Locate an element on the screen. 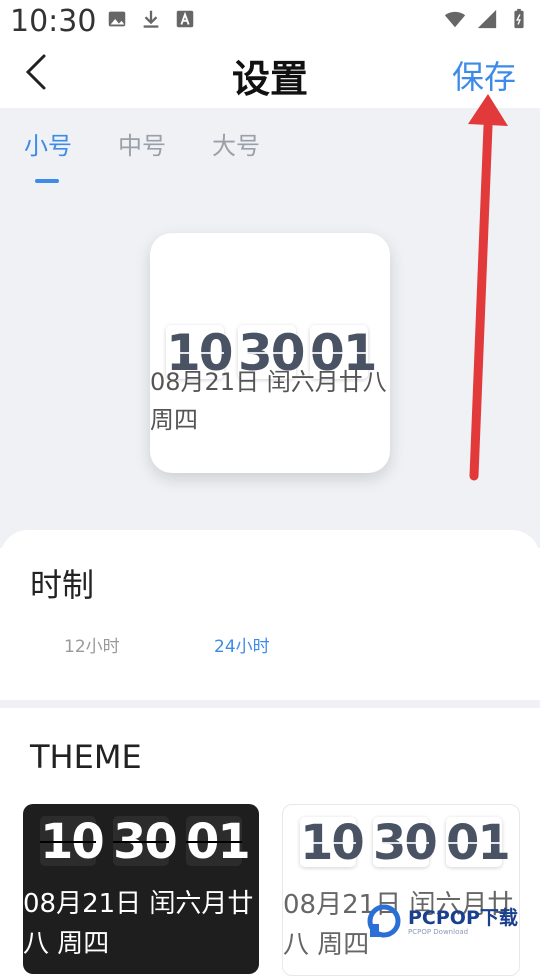 The height and width of the screenshot is (976, 540). theme-card-light: 10 30 01 08月21日 闰六月廿八 周四 is located at coordinates (401, 890).